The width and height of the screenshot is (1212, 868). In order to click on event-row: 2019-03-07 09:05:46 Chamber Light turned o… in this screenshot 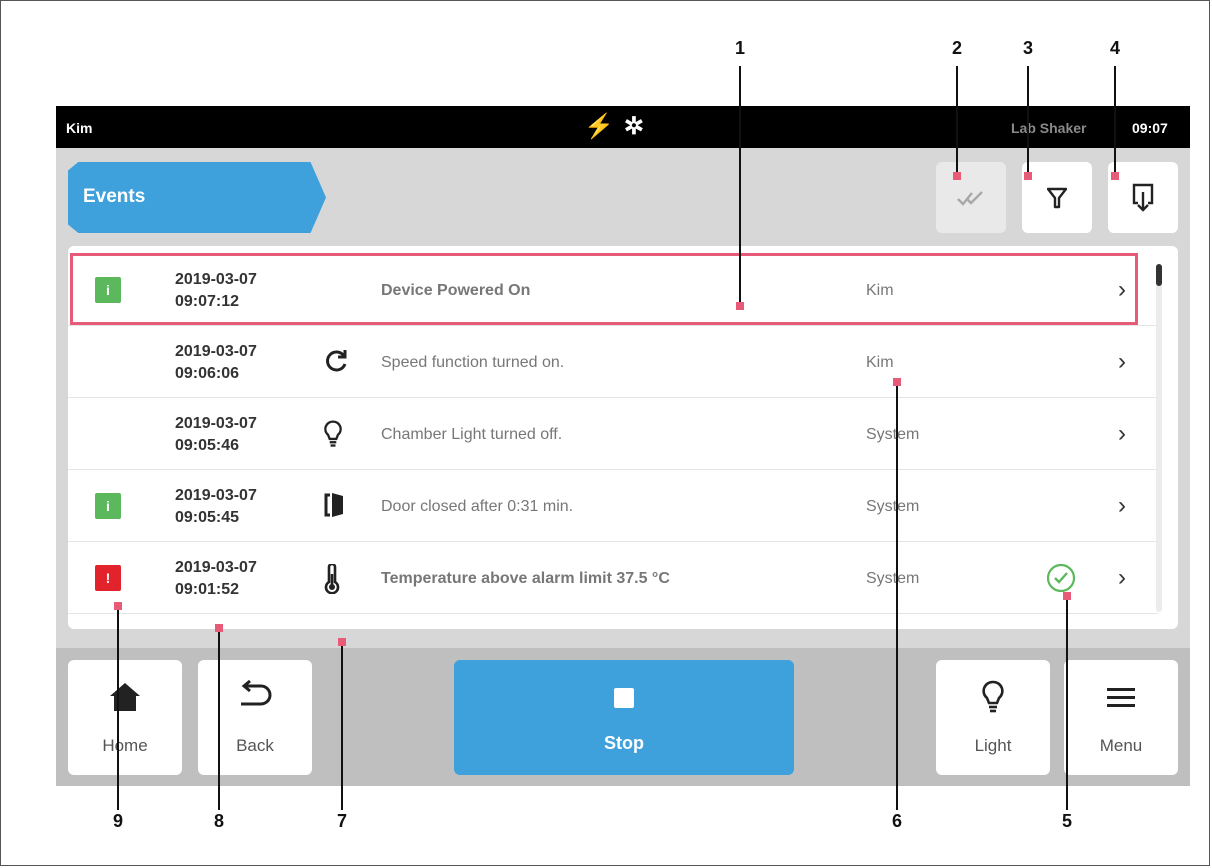, I will do `click(613, 434)`.